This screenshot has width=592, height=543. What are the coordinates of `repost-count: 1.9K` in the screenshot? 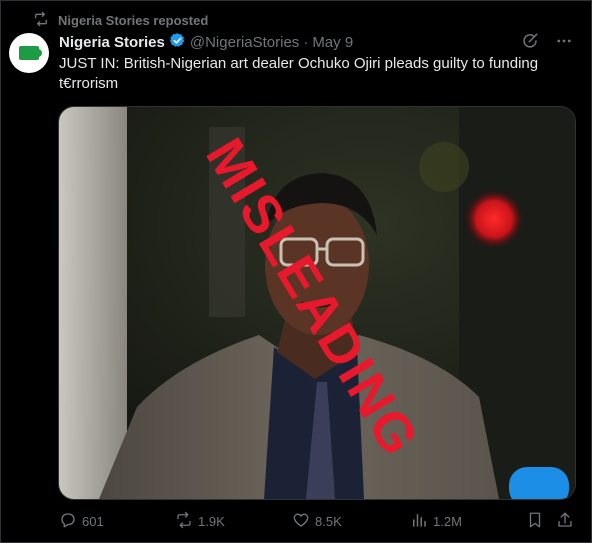 It's located at (211, 521).